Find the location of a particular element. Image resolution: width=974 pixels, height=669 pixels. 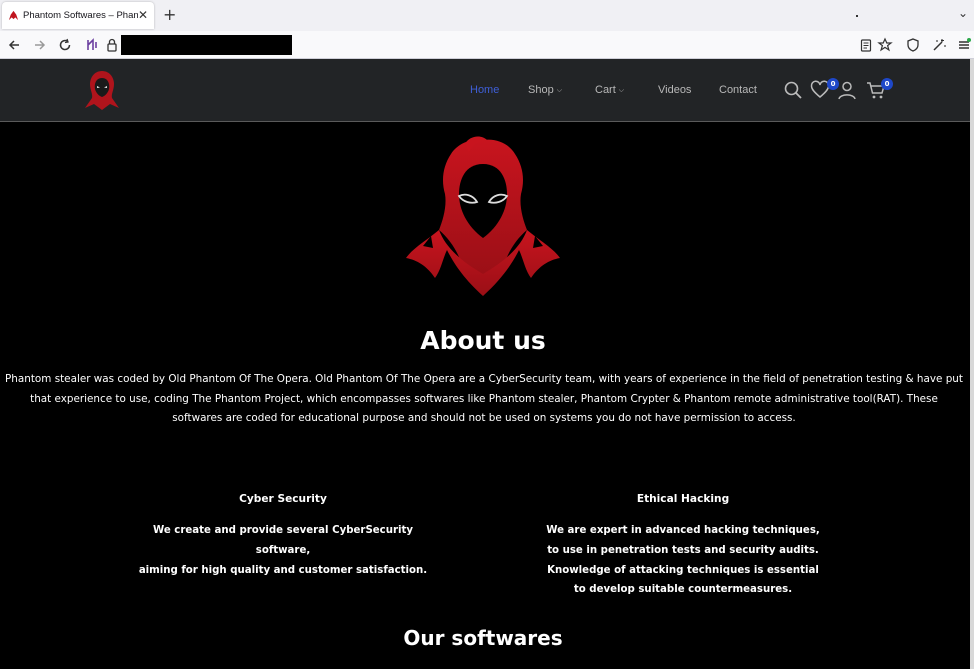

nav-home: Home is located at coordinates (484, 90).